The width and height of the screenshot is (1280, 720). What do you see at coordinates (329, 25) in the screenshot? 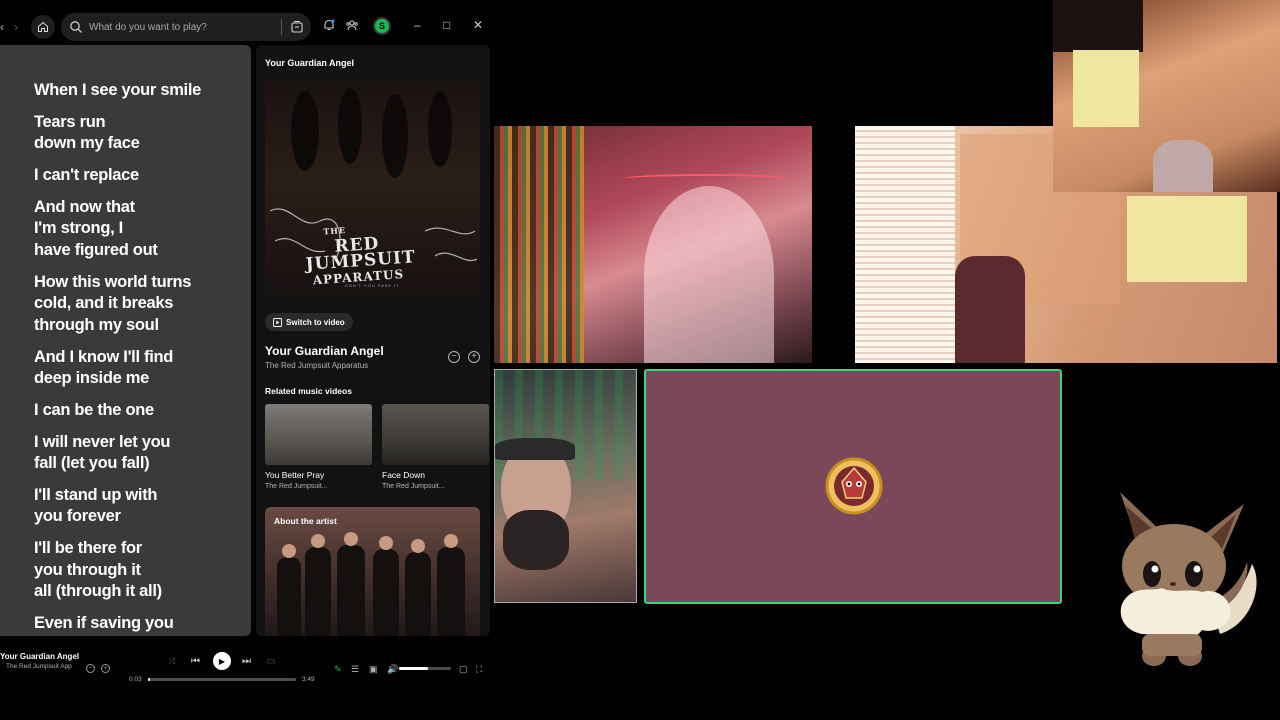
I see `notifications-bell-icon` at bounding box center [329, 25].